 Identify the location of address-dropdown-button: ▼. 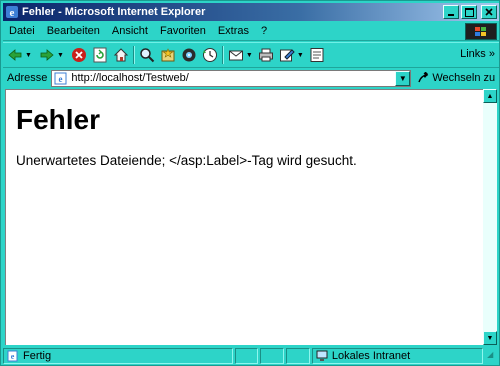
(403, 78).